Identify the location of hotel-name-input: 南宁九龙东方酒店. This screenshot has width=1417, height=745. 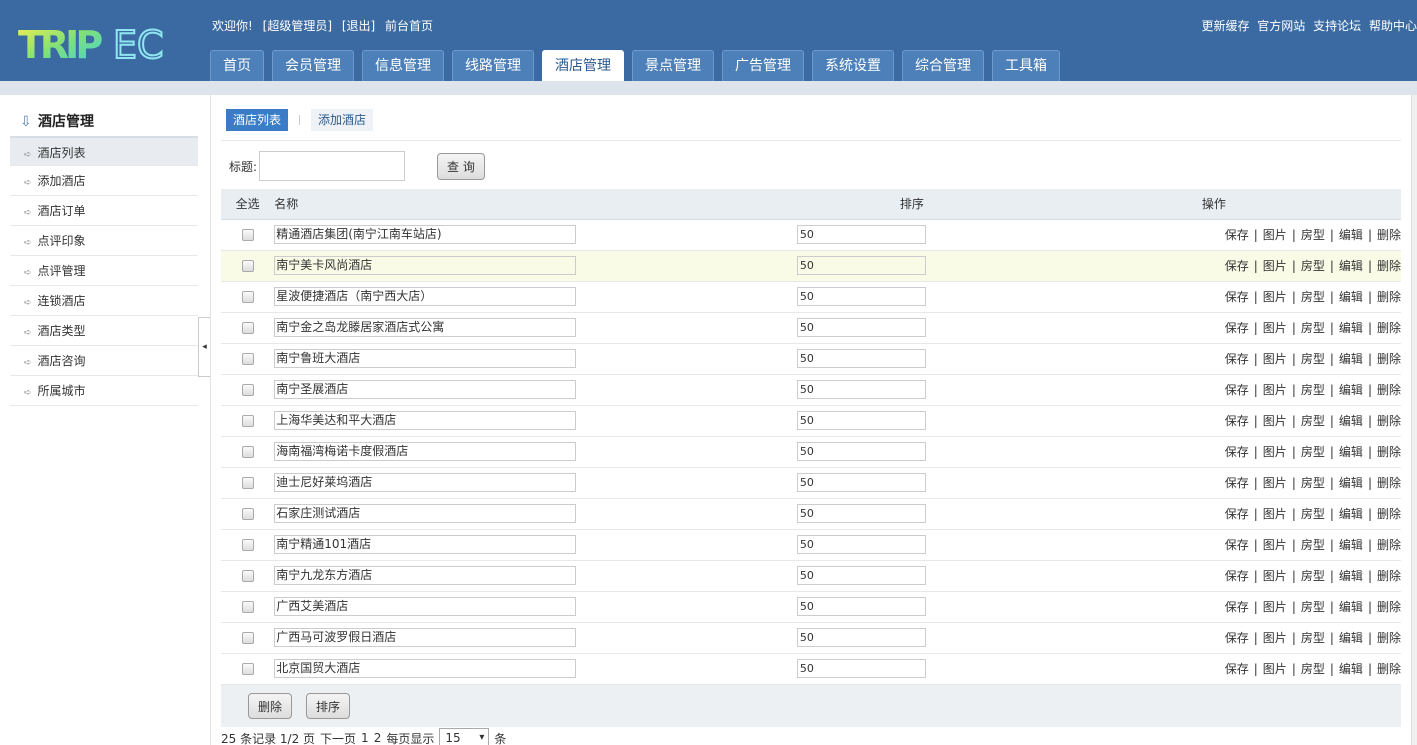
(425, 575).